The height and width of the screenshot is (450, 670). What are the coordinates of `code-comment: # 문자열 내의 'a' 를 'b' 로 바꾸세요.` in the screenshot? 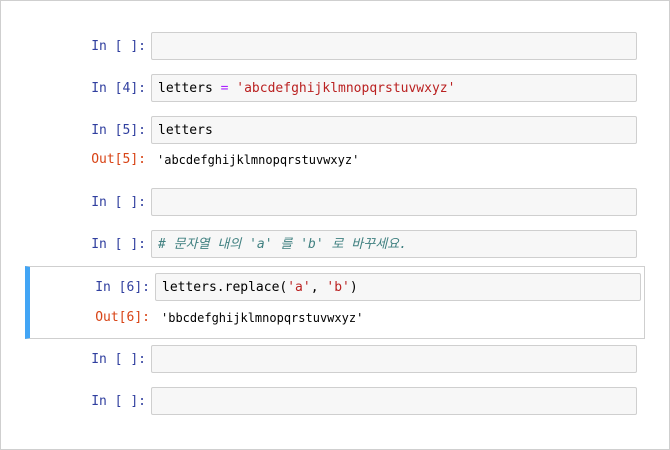 It's located at (282, 244).